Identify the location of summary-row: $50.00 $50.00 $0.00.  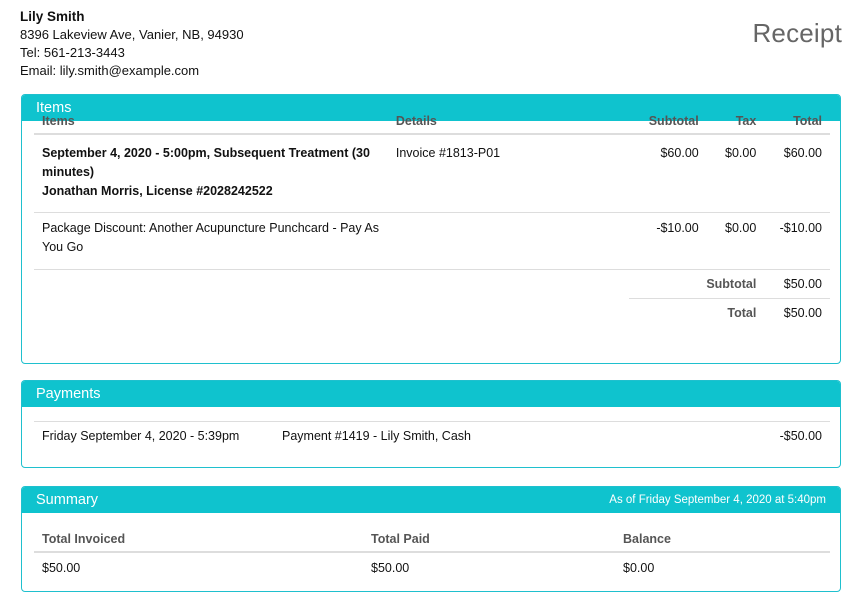
(432, 567).